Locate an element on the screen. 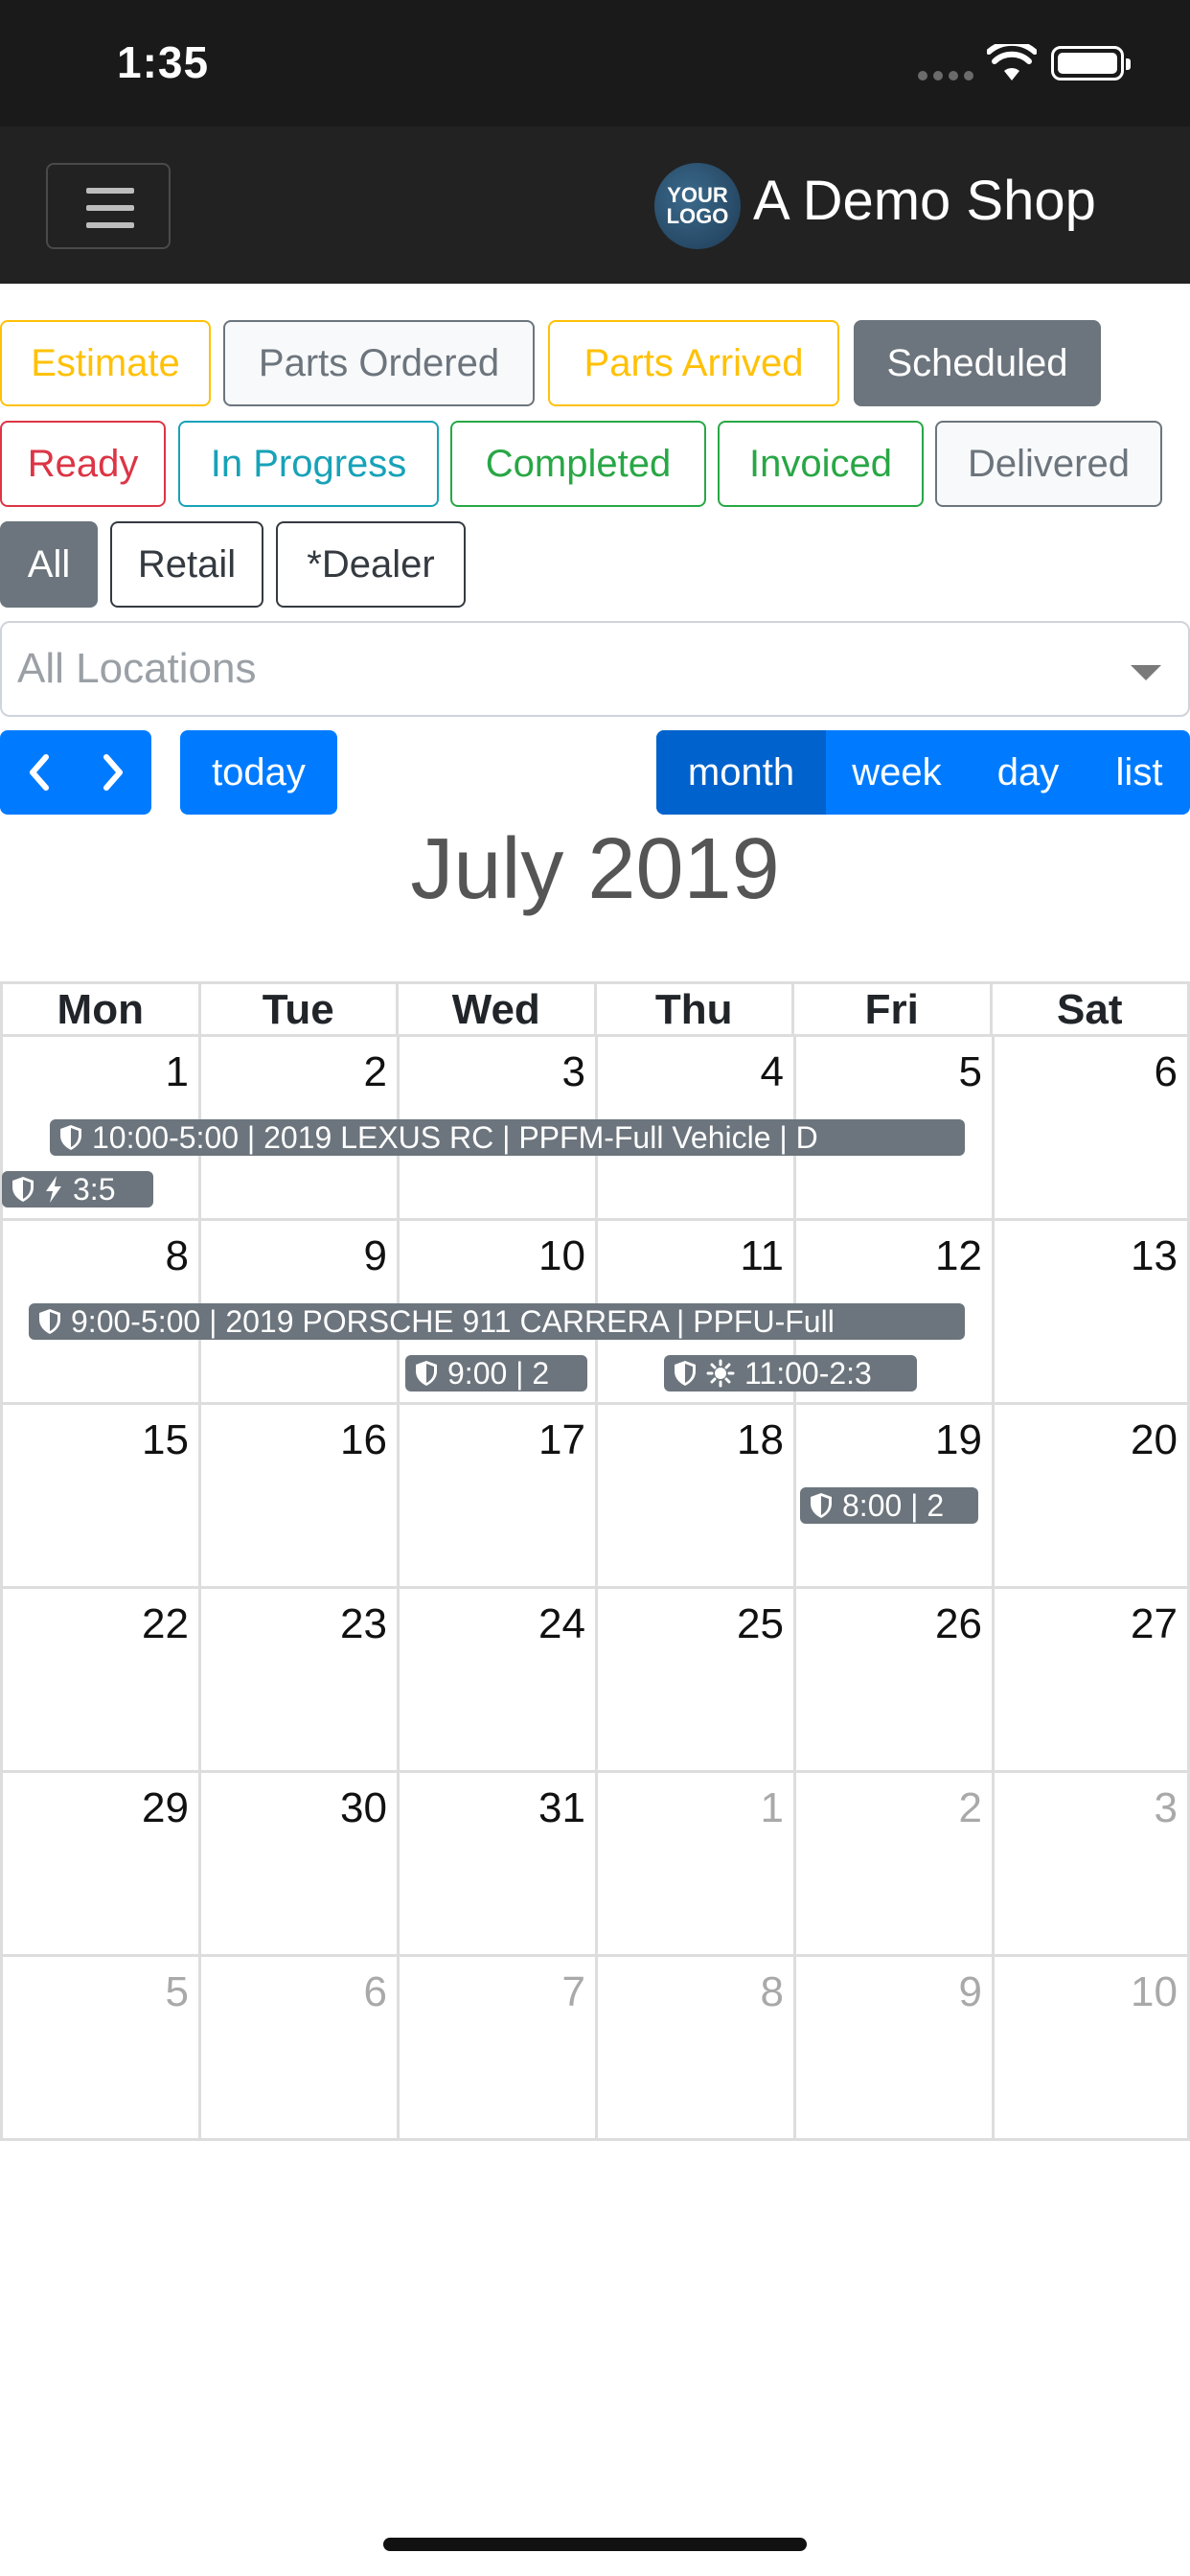  day-number: 11 is located at coordinates (762, 1256).